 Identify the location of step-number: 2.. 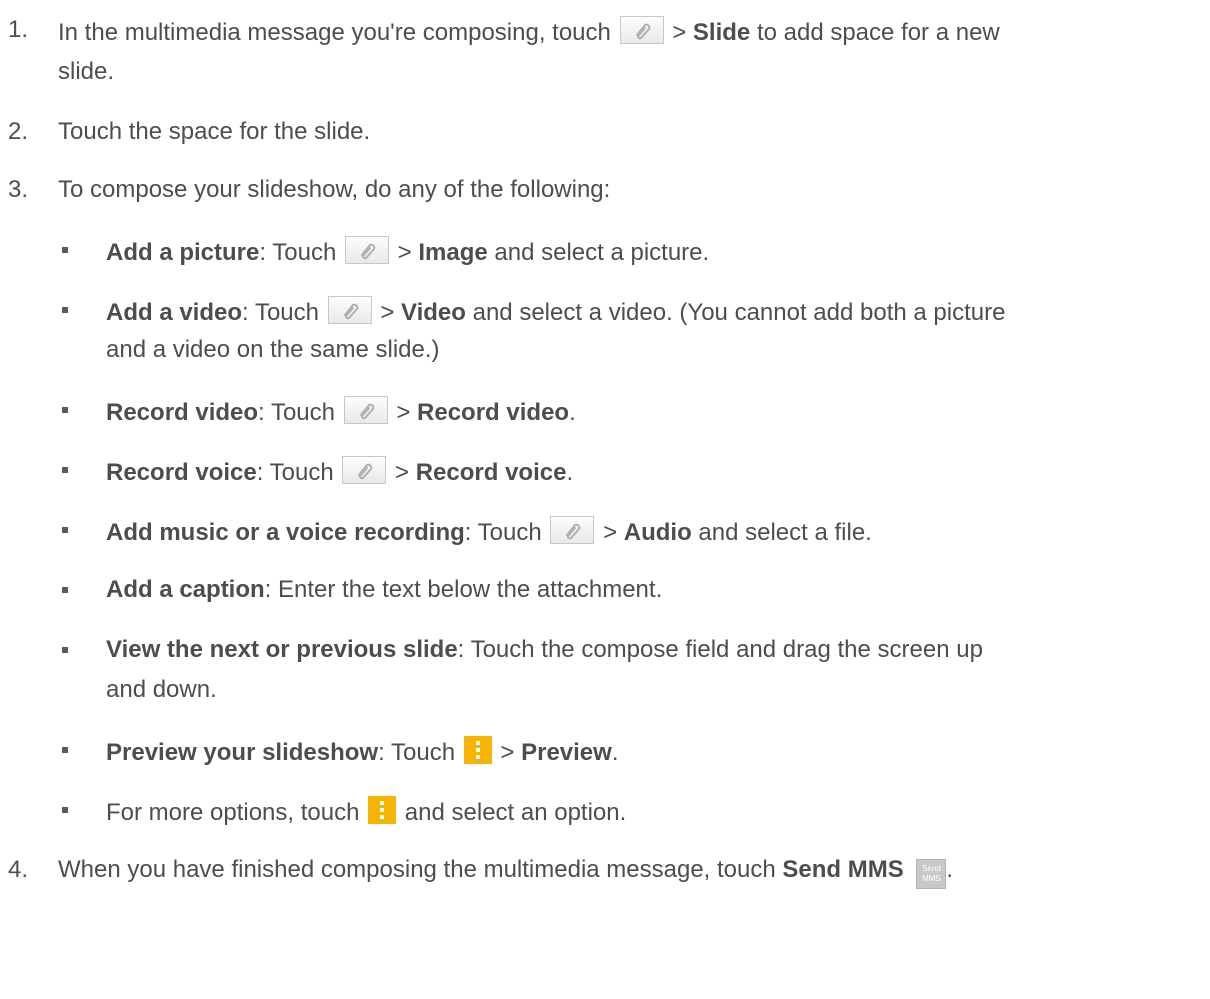
(18, 131).